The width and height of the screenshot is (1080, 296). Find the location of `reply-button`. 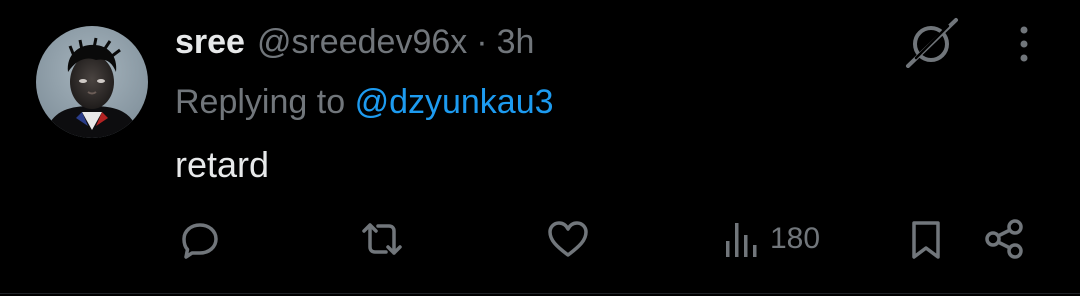

reply-button is located at coordinates (200, 239).